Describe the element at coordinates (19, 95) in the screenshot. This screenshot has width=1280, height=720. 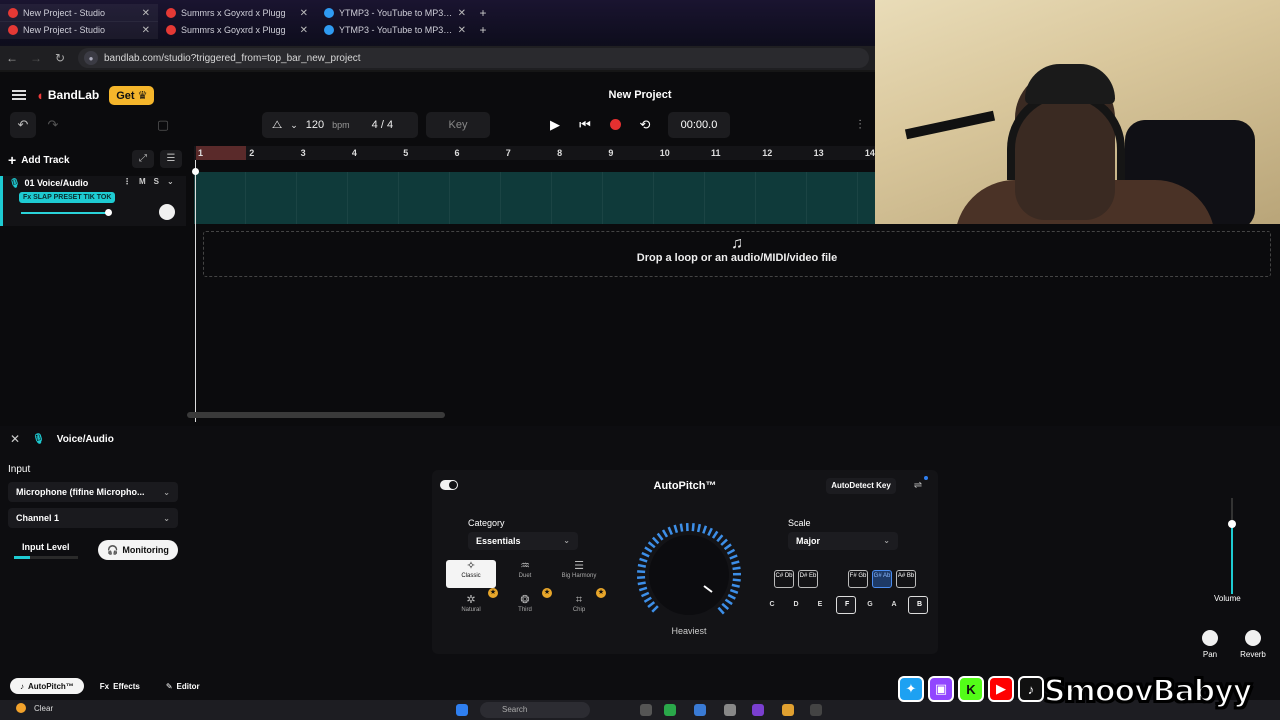
I see `menu-icon` at that location.